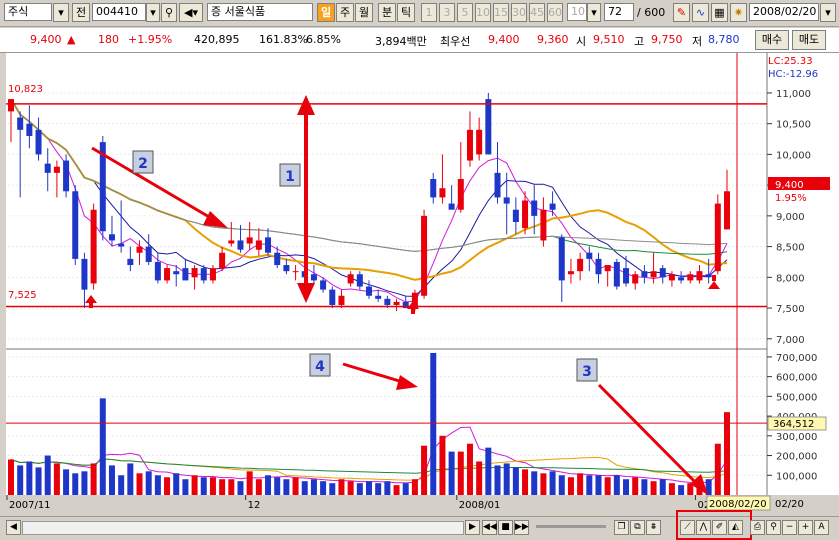 The height and width of the screenshot is (540, 839). What do you see at coordinates (757, 527) in the screenshot?
I see `print-icon: ⎙` at bounding box center [757, 527].